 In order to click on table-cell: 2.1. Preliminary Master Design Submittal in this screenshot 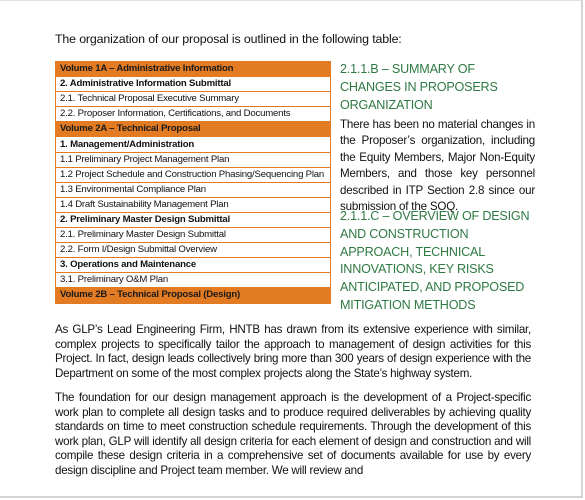, I will do `click(193, 235)`.